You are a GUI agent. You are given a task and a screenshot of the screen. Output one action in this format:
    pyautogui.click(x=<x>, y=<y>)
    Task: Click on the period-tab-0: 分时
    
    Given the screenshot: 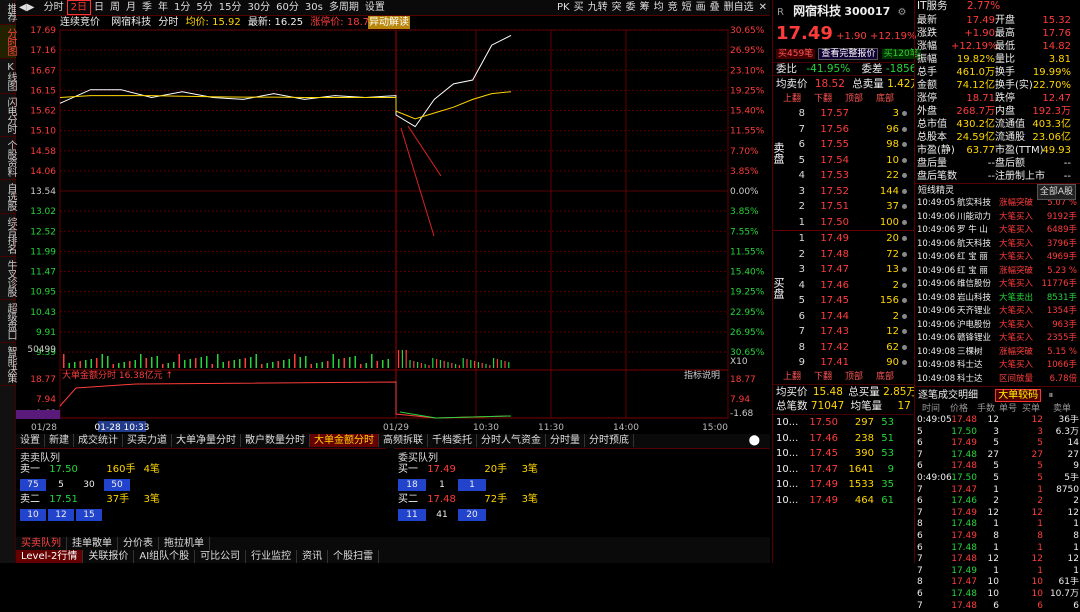 What is the action you would take?
    pyautogui.click(x=54, y=7)
    